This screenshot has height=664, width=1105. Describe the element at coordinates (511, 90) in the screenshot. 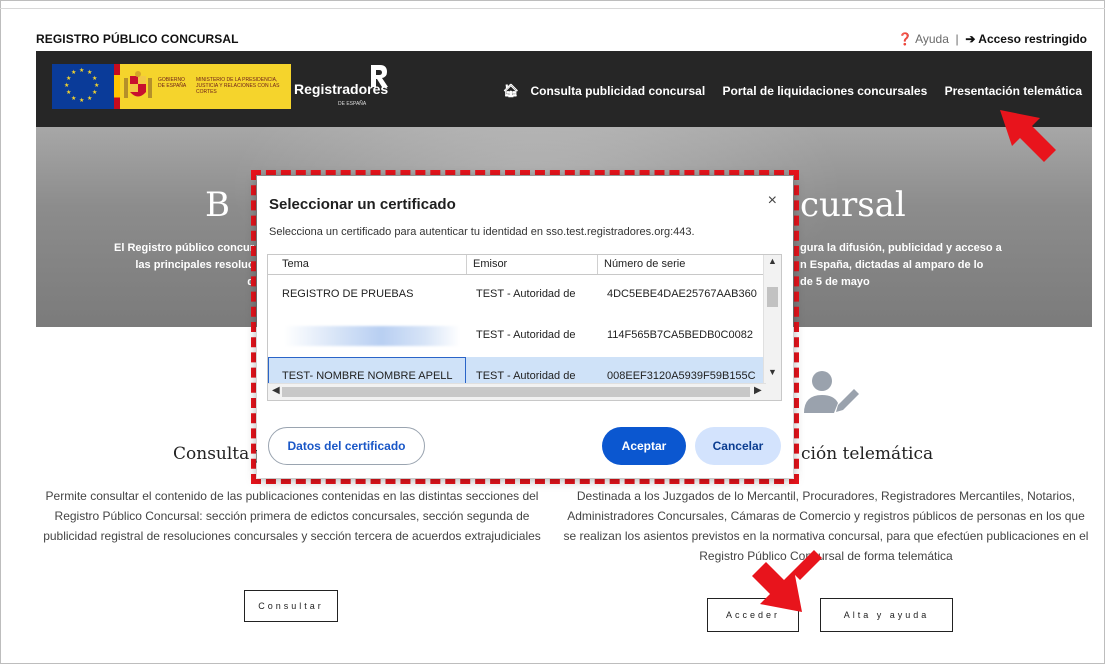

I see `home-icon: 🏠︎` at that location.